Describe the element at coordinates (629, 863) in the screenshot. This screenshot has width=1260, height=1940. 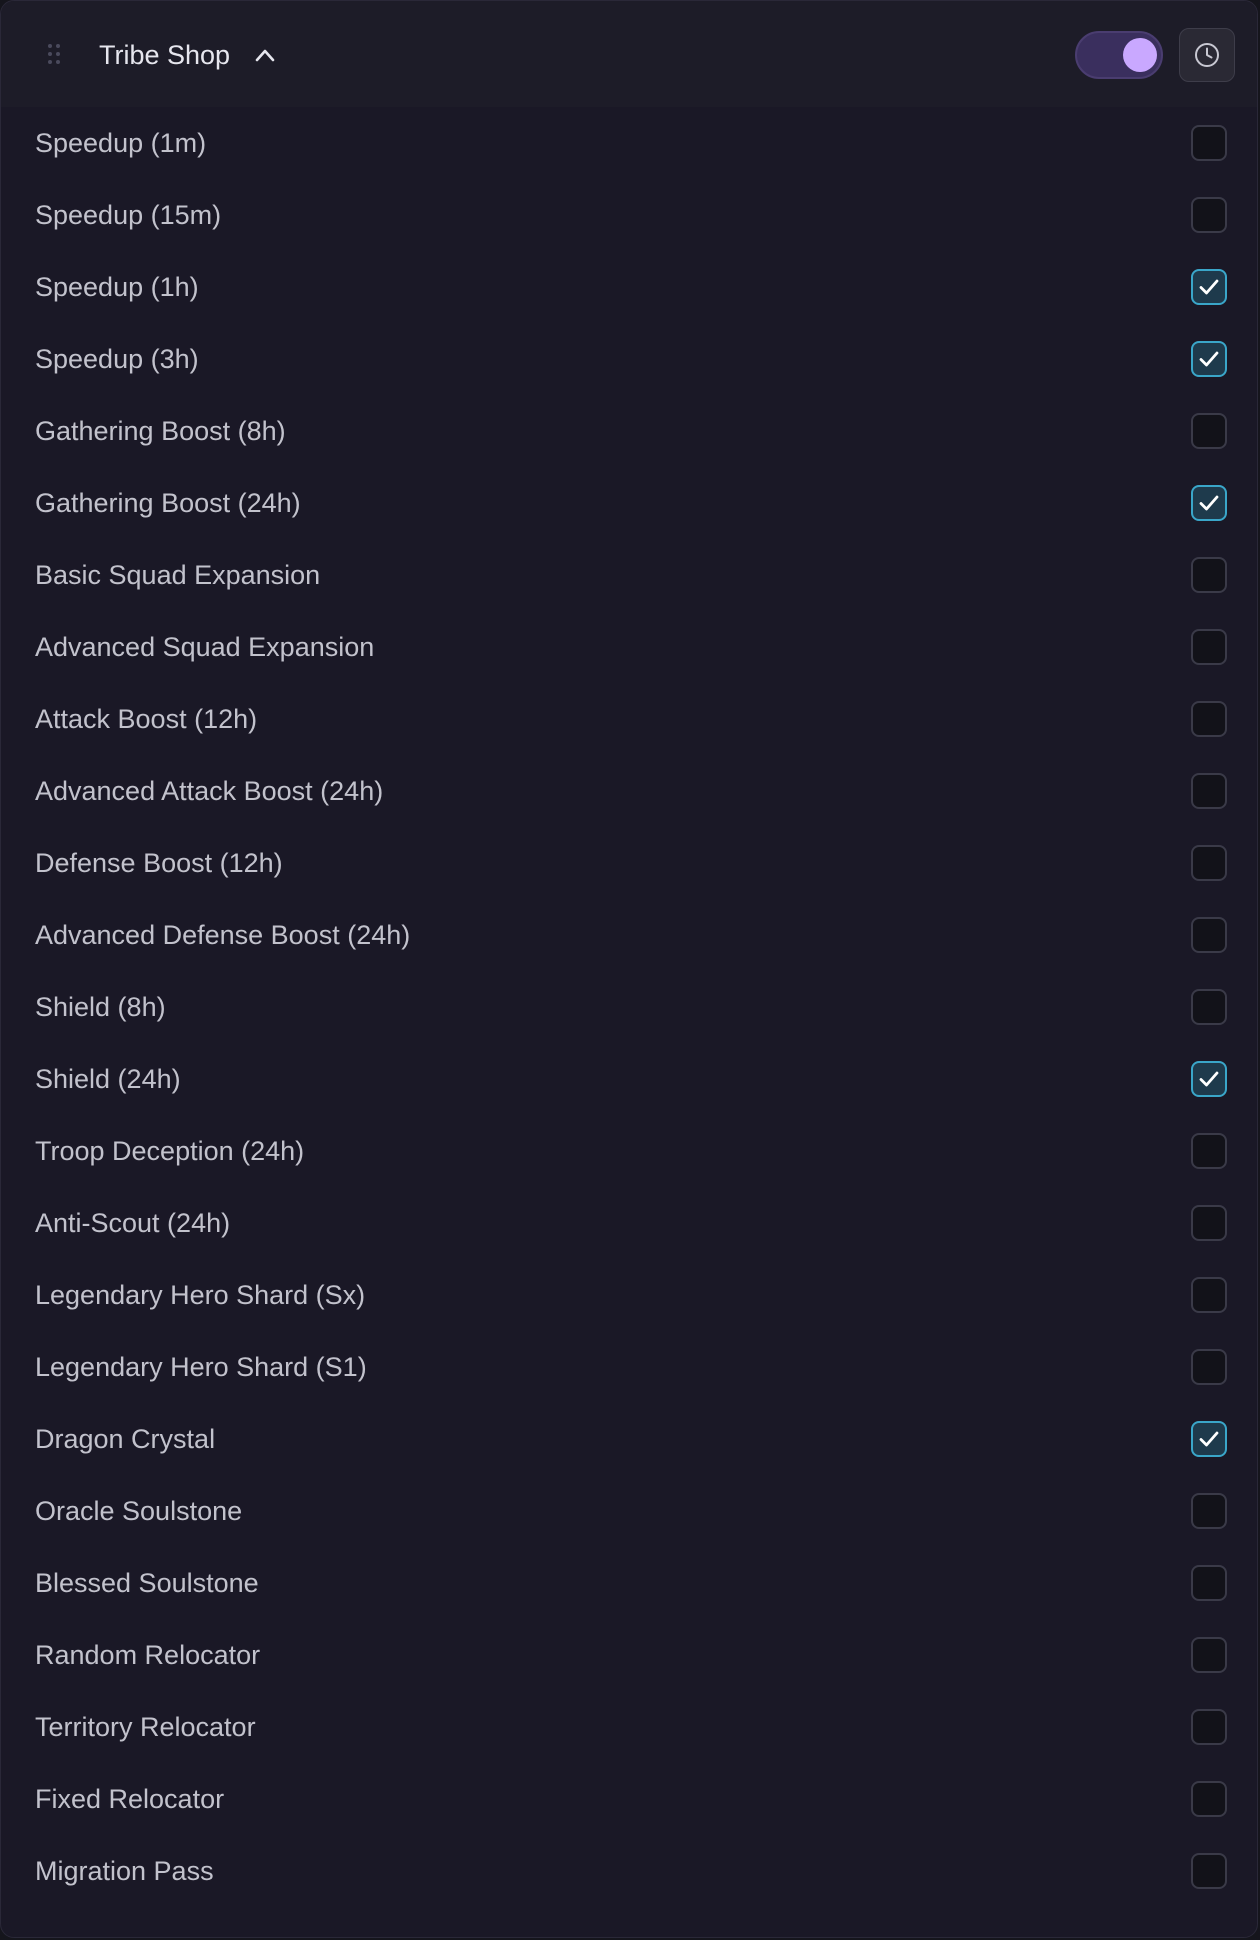
I see `list-item: Defense Boost (12h)` at that location.